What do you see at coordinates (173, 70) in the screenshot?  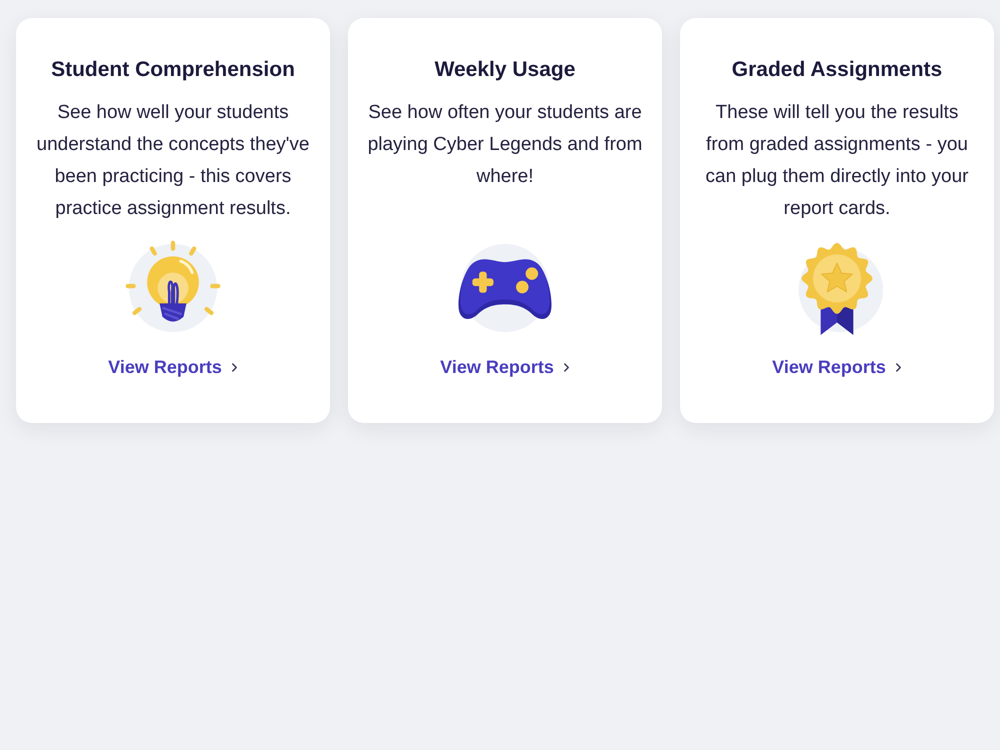 I see `card-title: Student Comprehension` at bounding box center [173, 70].